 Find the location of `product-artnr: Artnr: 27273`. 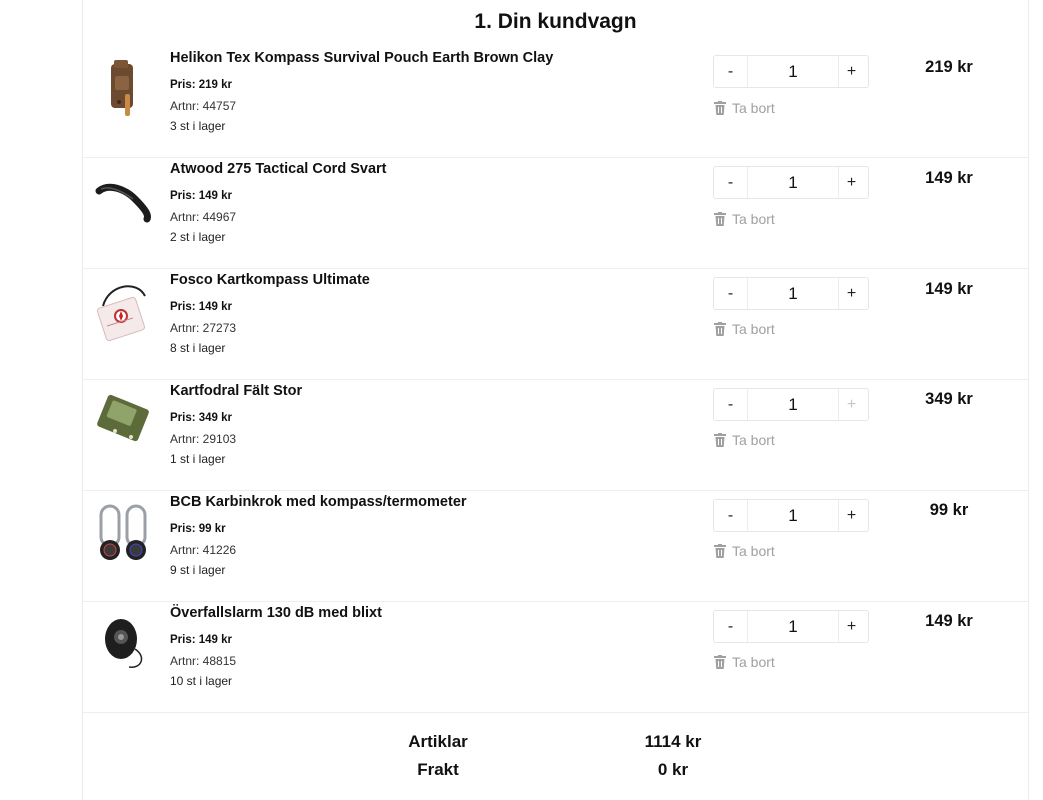

product-artnr: Artnr: 27273 is located at coordinates (203, 328).